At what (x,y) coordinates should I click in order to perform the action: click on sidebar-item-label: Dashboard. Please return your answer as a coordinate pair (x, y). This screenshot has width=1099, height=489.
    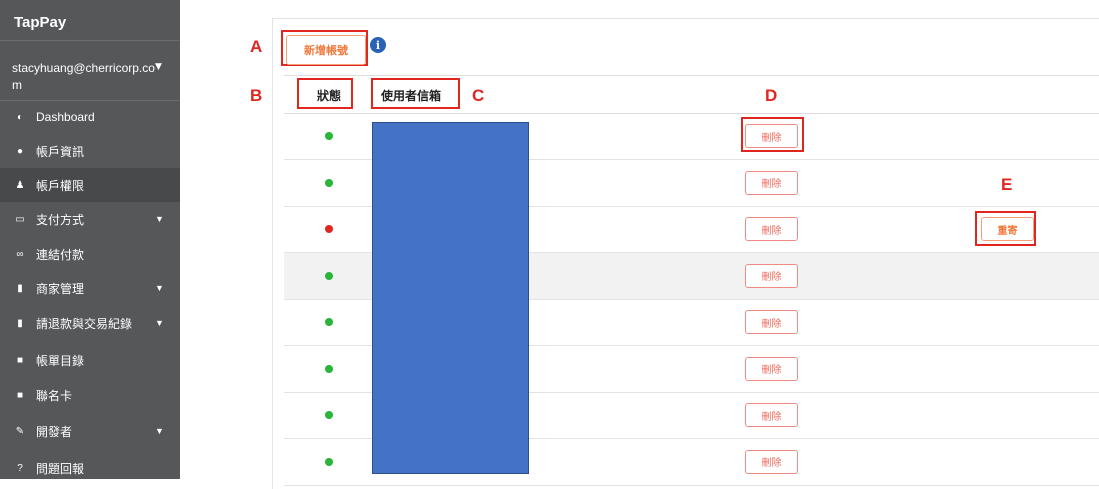
    Looking at the image, I should click on (65, 117).